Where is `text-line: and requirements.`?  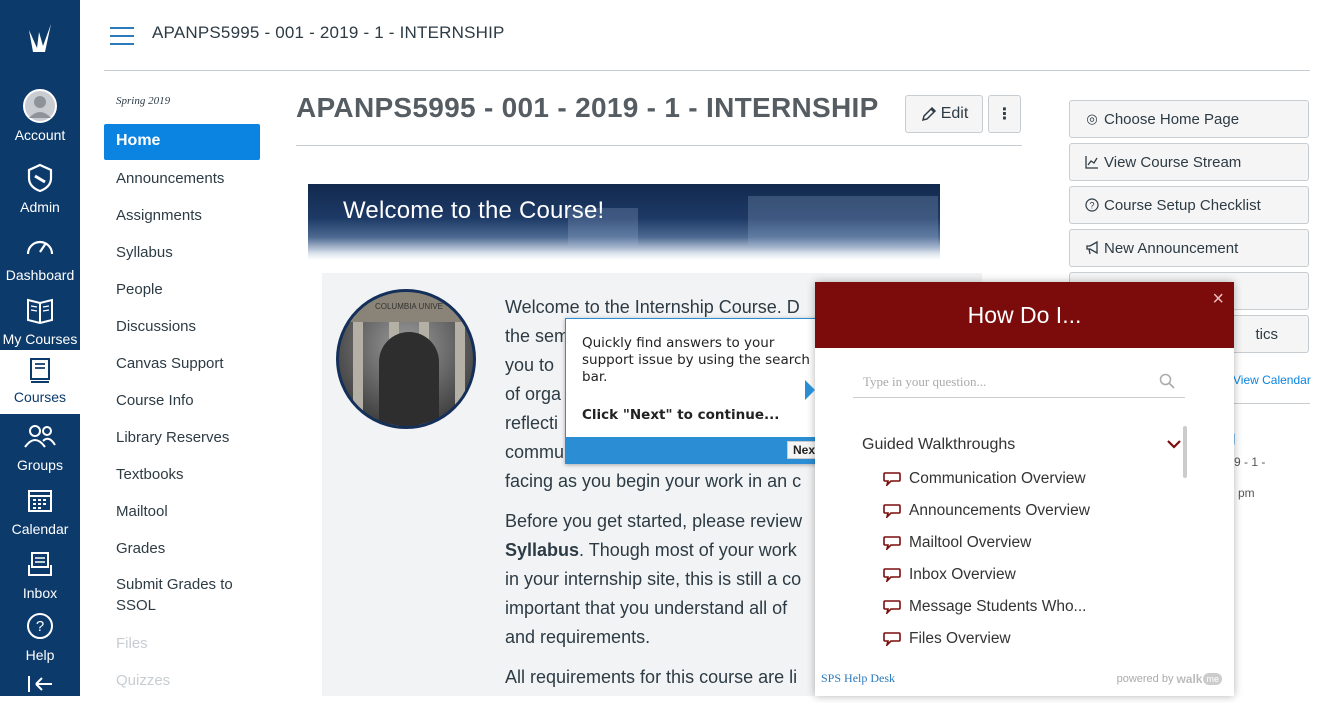
text-line: and requirements. is located at coordinates (578, 637).